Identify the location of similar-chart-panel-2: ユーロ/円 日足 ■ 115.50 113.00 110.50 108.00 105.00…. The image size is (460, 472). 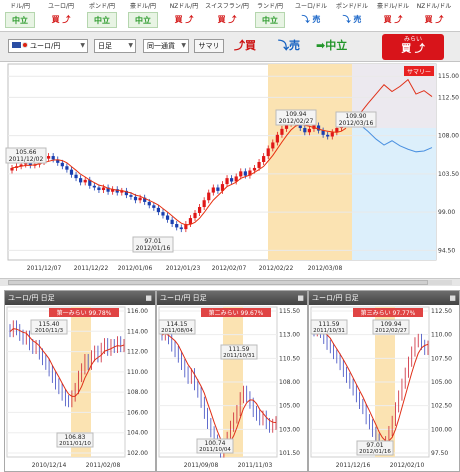
(232, 381).